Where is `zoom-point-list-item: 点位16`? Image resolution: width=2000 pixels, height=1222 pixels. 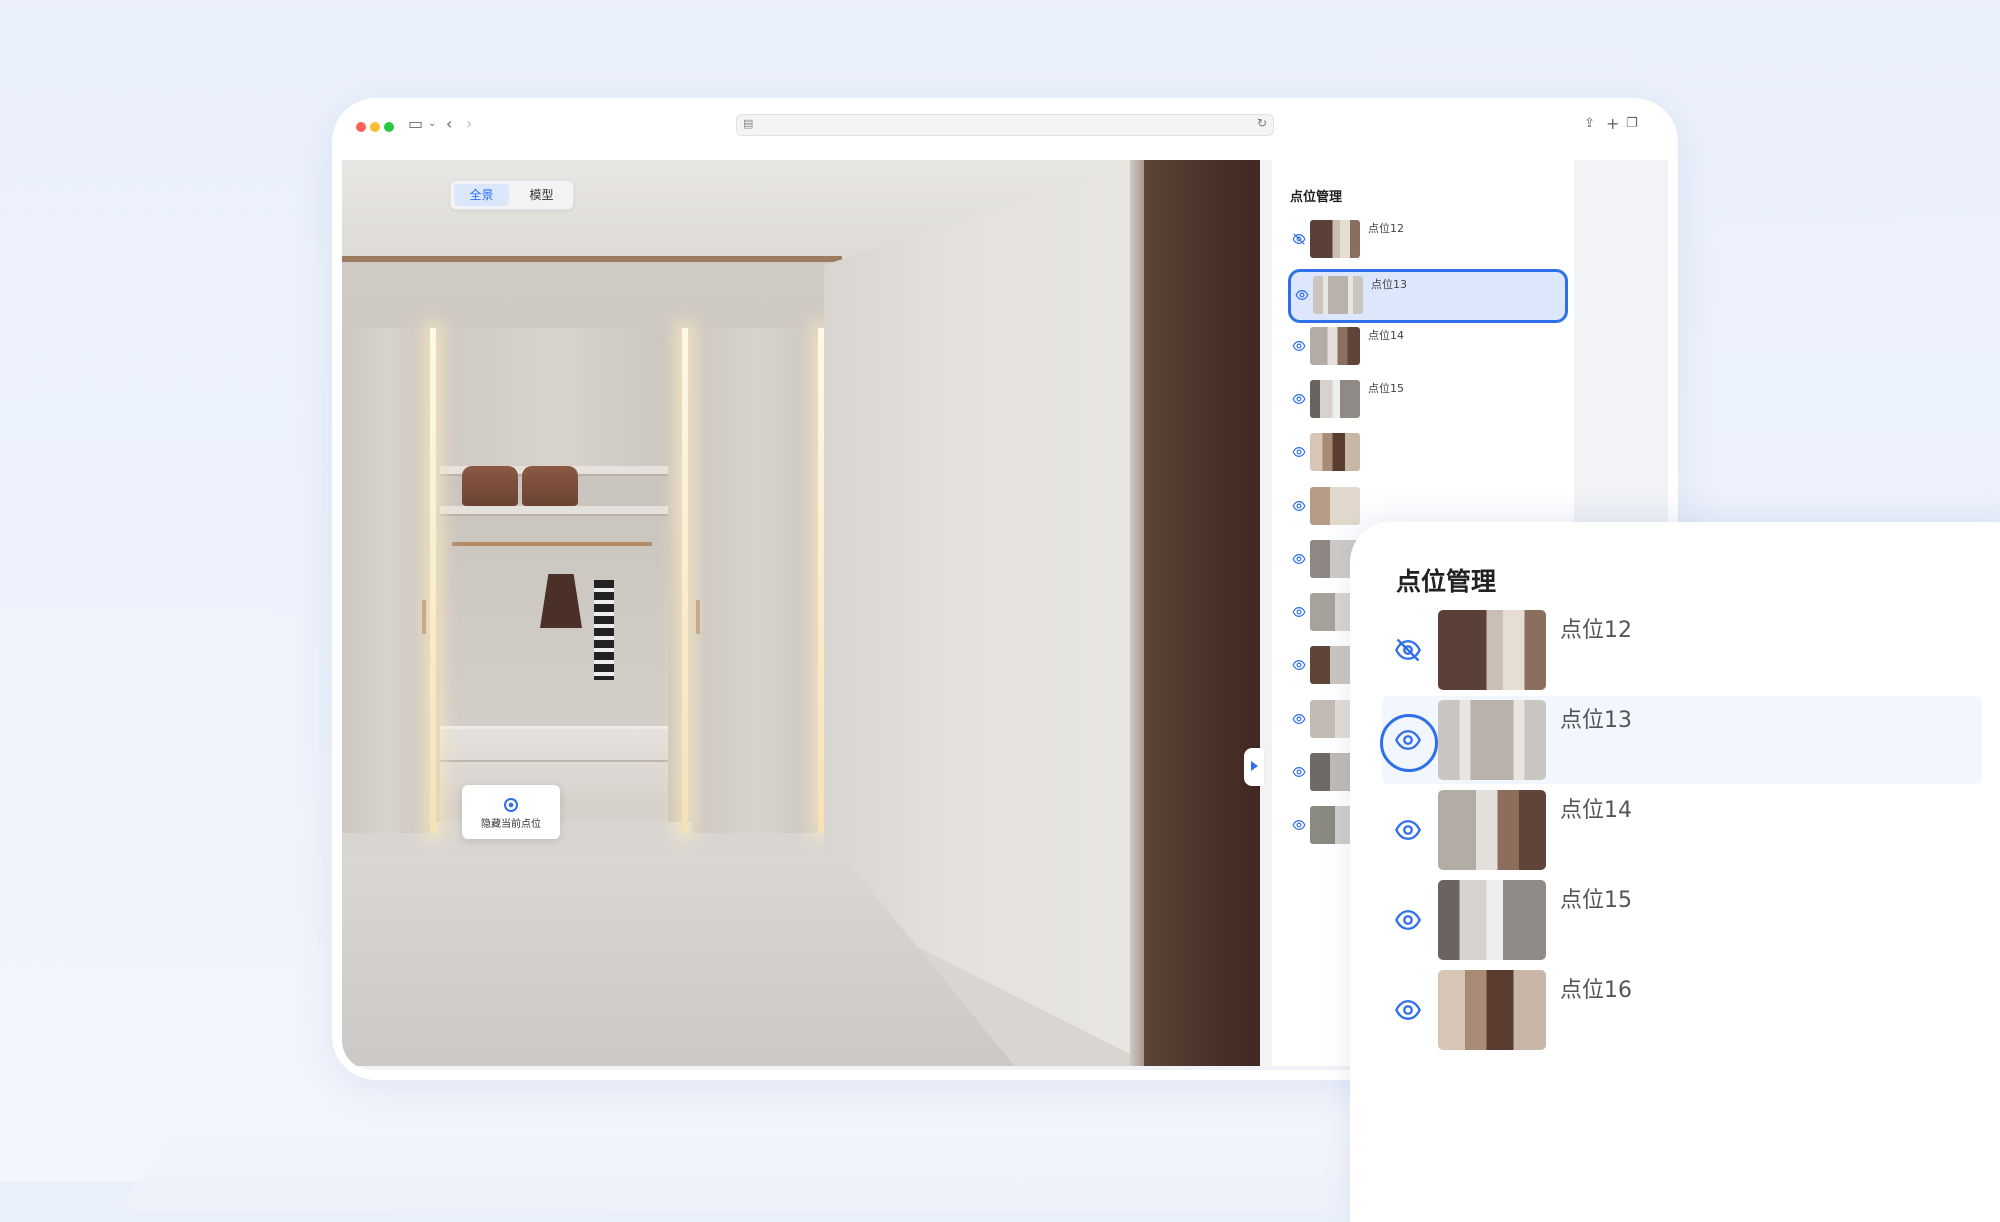
zoom-point-list-item: 点位16 is located at coordinates (1682, 1010).